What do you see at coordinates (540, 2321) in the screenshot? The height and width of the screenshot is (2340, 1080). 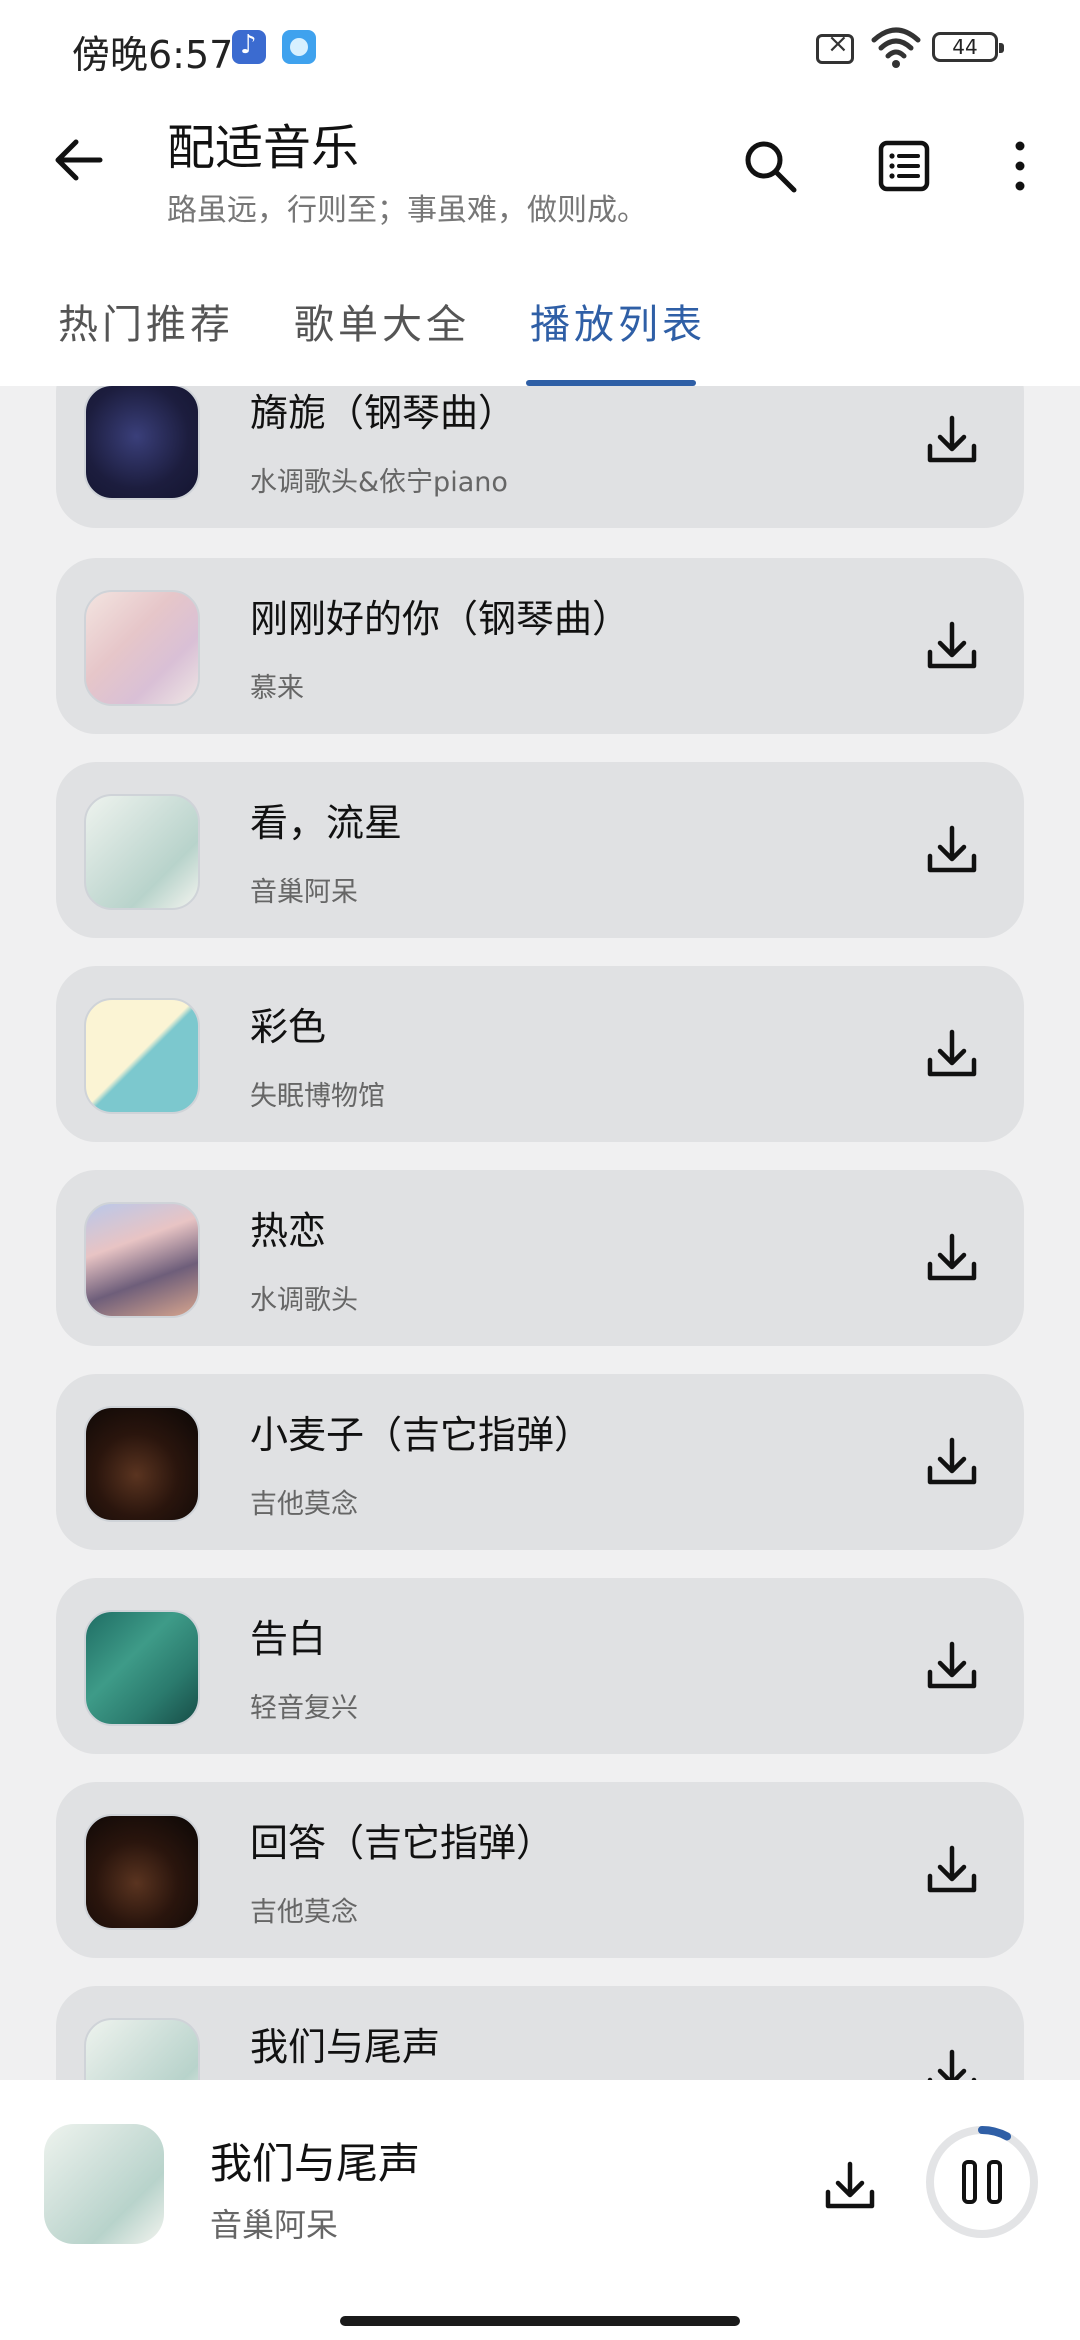 I see `home-indicator` at bounding box center [540, 2321].